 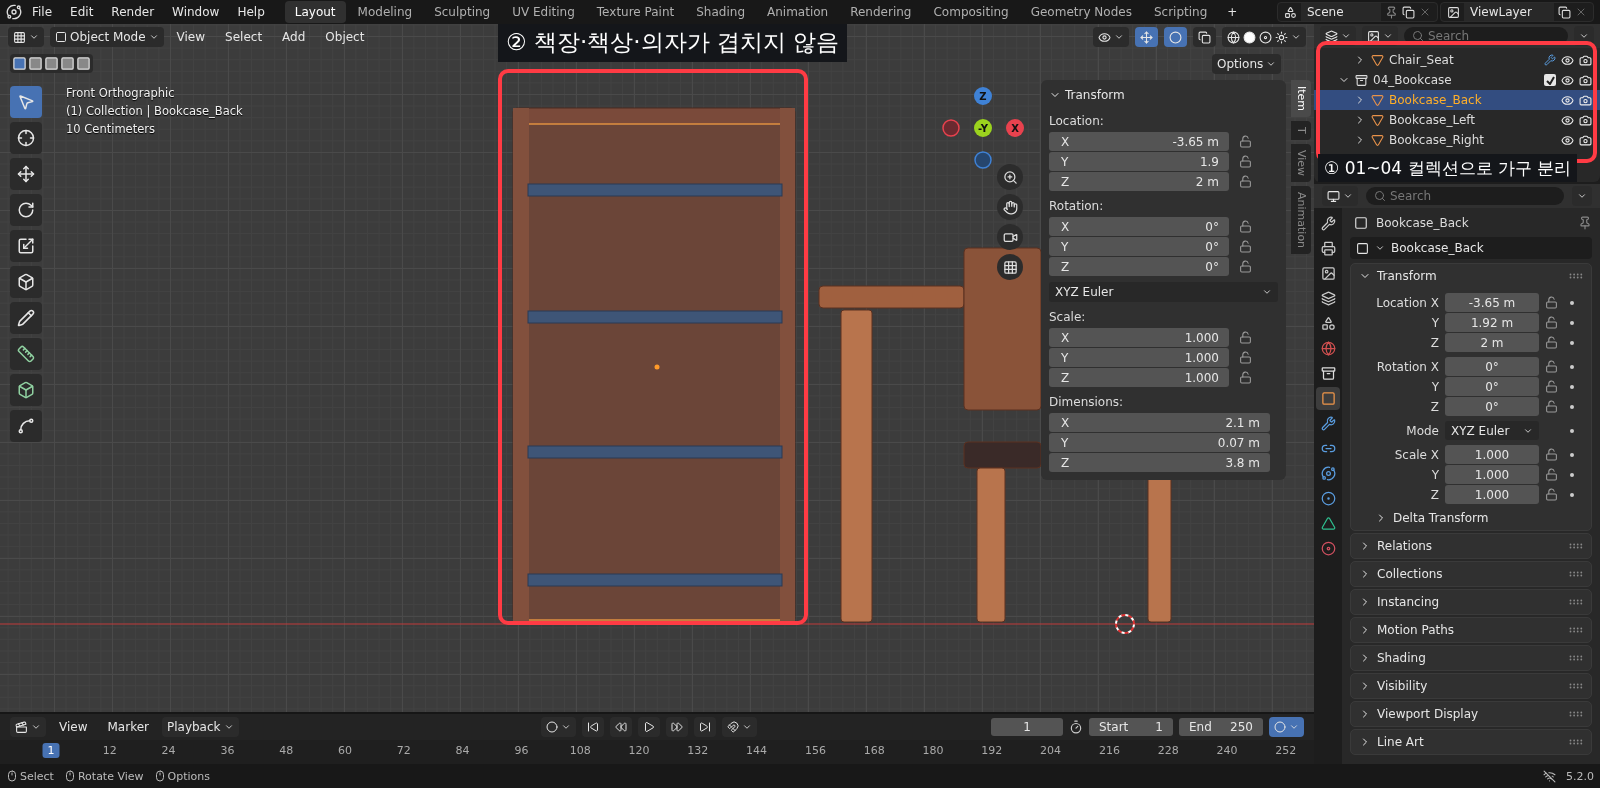 I want to click on playback-dropdown: Playback, so click(x=200, y=727).